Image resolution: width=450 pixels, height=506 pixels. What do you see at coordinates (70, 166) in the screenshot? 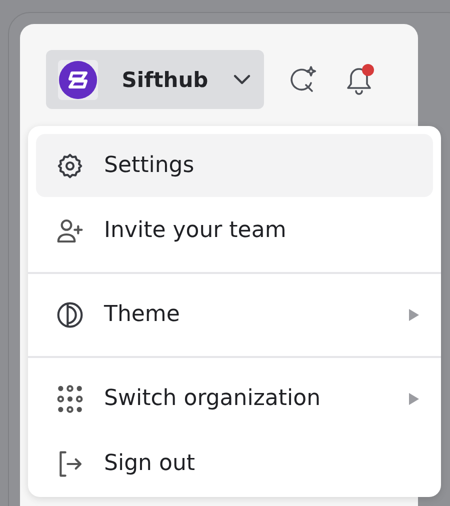
I see `settings-icon` at bounding box center [70, 166].